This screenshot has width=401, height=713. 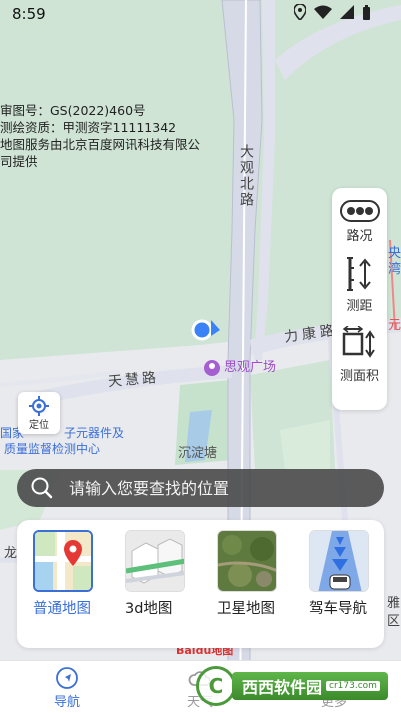 I want to click on measure-area-button: 测面积, so click(x=359, y=355).